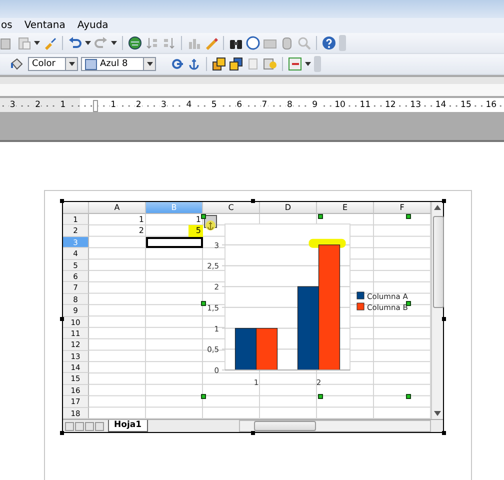  What do you see at coordinates (437, 207) in the screenshot?
I see `scroll-up-icon` at bounding box center [437, 207].